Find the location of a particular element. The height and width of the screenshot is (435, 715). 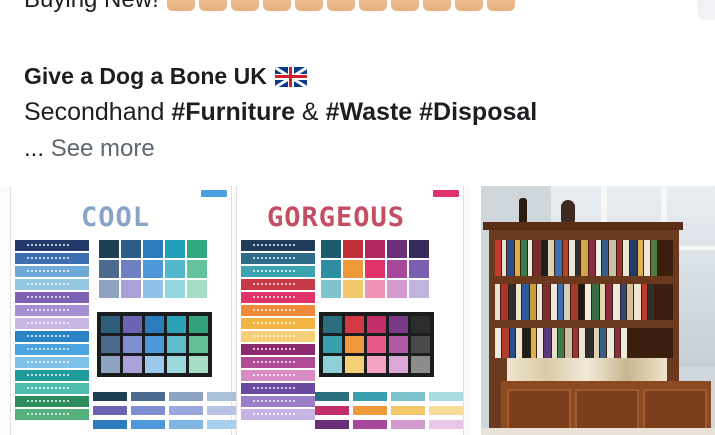

gorgeous-swatch-list is located at coordinates (278, 331).